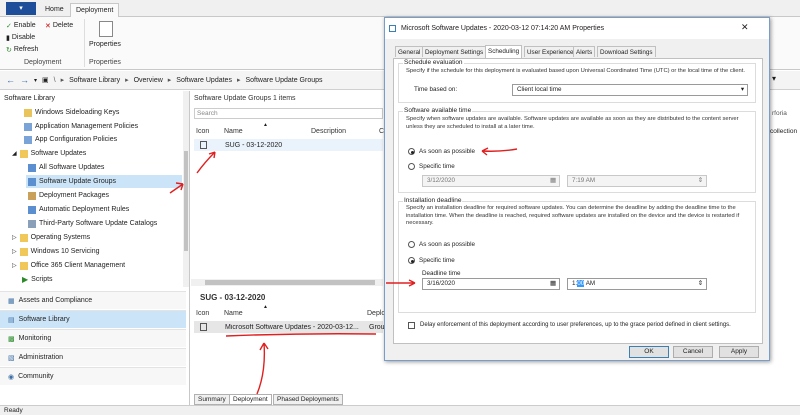  Describe the element at coordinates (401, 283) in the screenshot. I see `annotation-arrow-deadline` at that location.